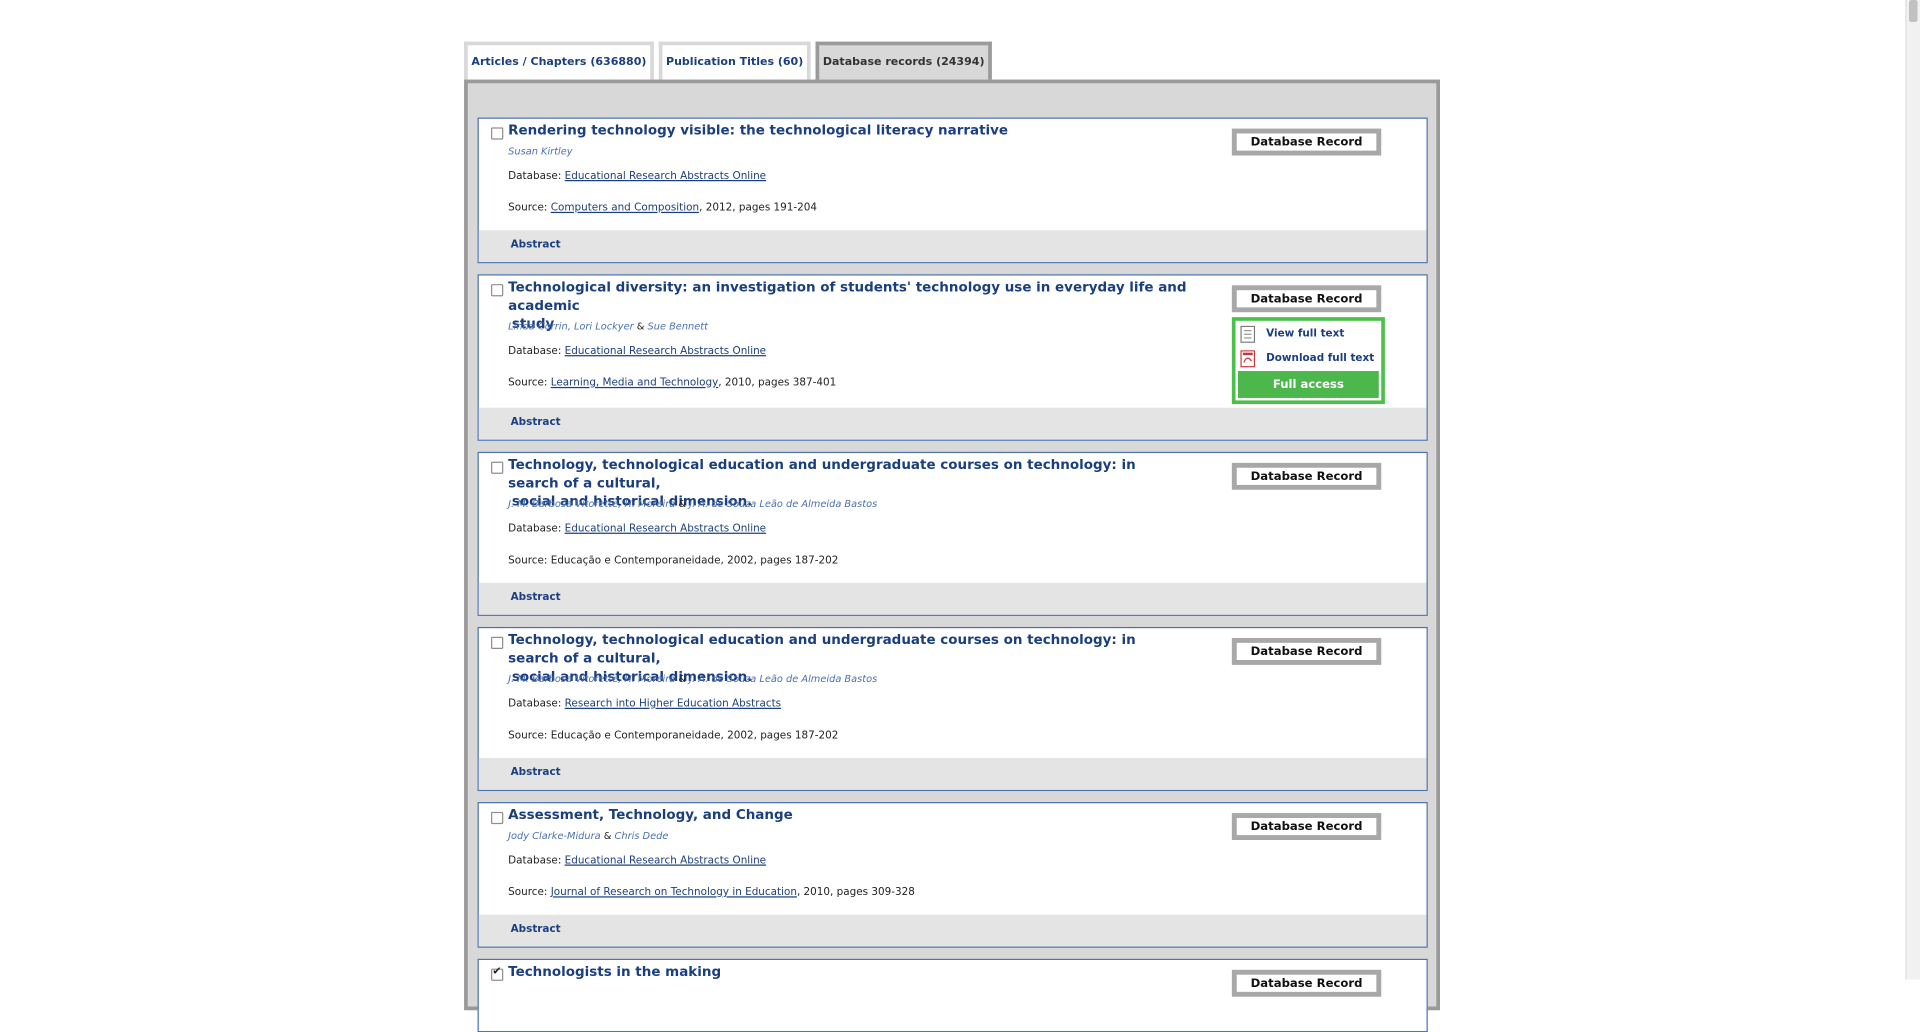 The image size is (1920, 1032). I want to click on author-link: Sue Bennett, so click(678, 326).